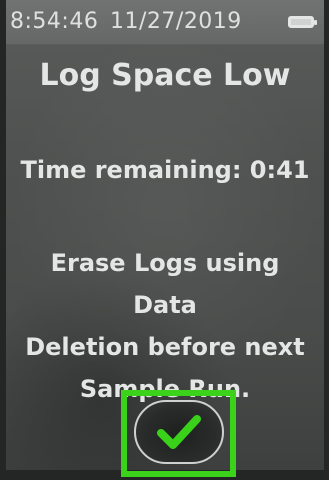  I want to click on checkmark-icon, so click(179, 432).